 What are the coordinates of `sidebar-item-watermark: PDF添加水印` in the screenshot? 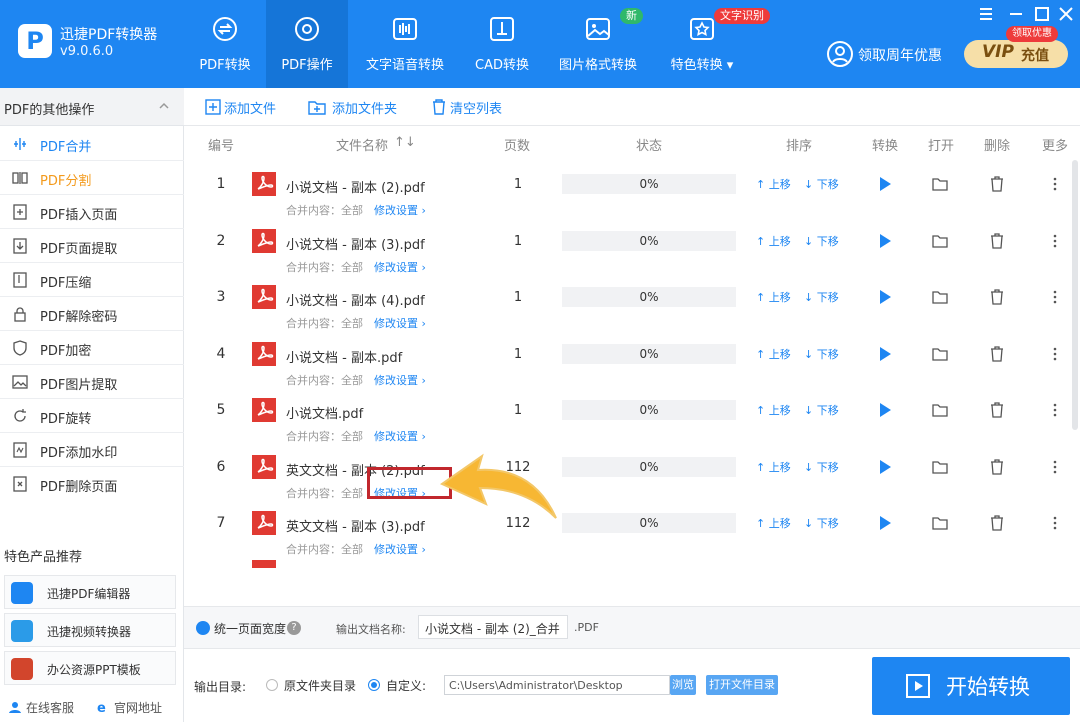 It's located at (92, 450).